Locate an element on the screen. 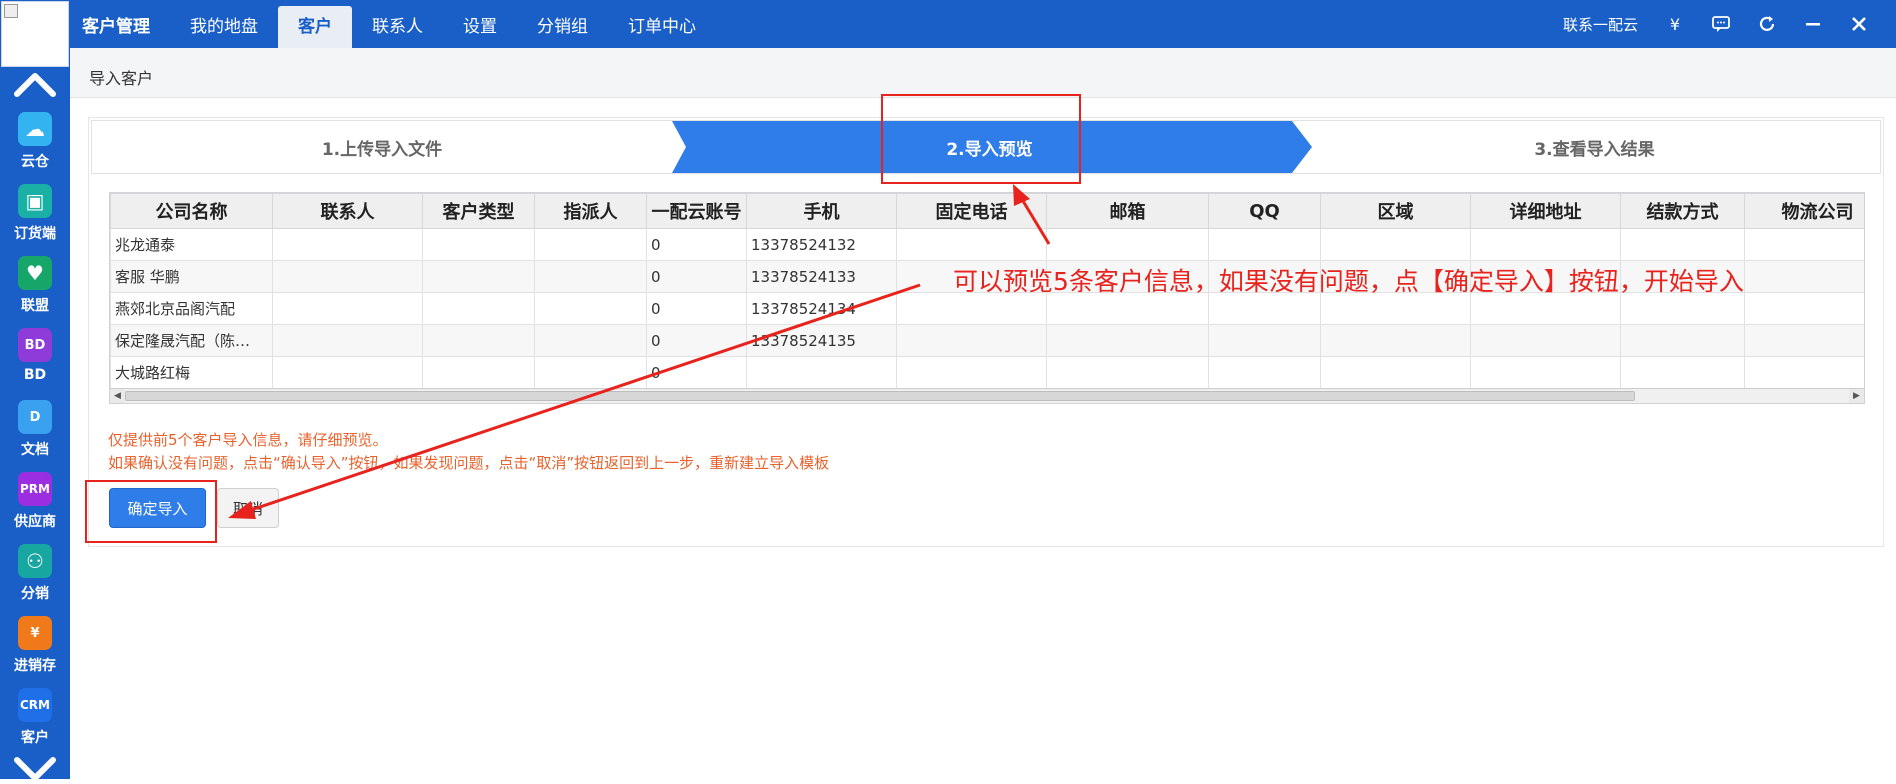 Image resolution: width=1896 pixels, height=784 pixels. main-nav: 我的地盘 客户 联系人 设置 分销组 订单中心 is located at coordinates (443, 24).